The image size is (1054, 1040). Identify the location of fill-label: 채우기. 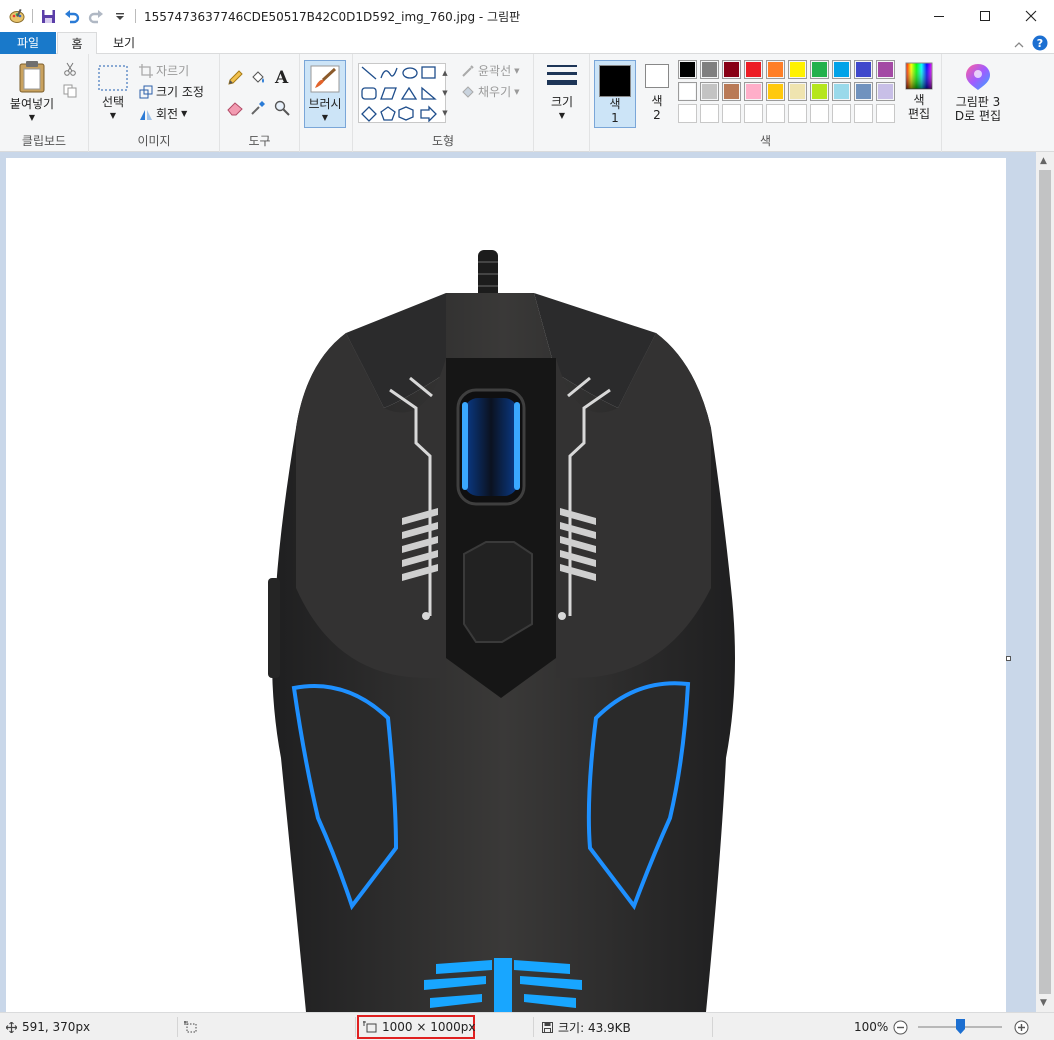
(495, 92).